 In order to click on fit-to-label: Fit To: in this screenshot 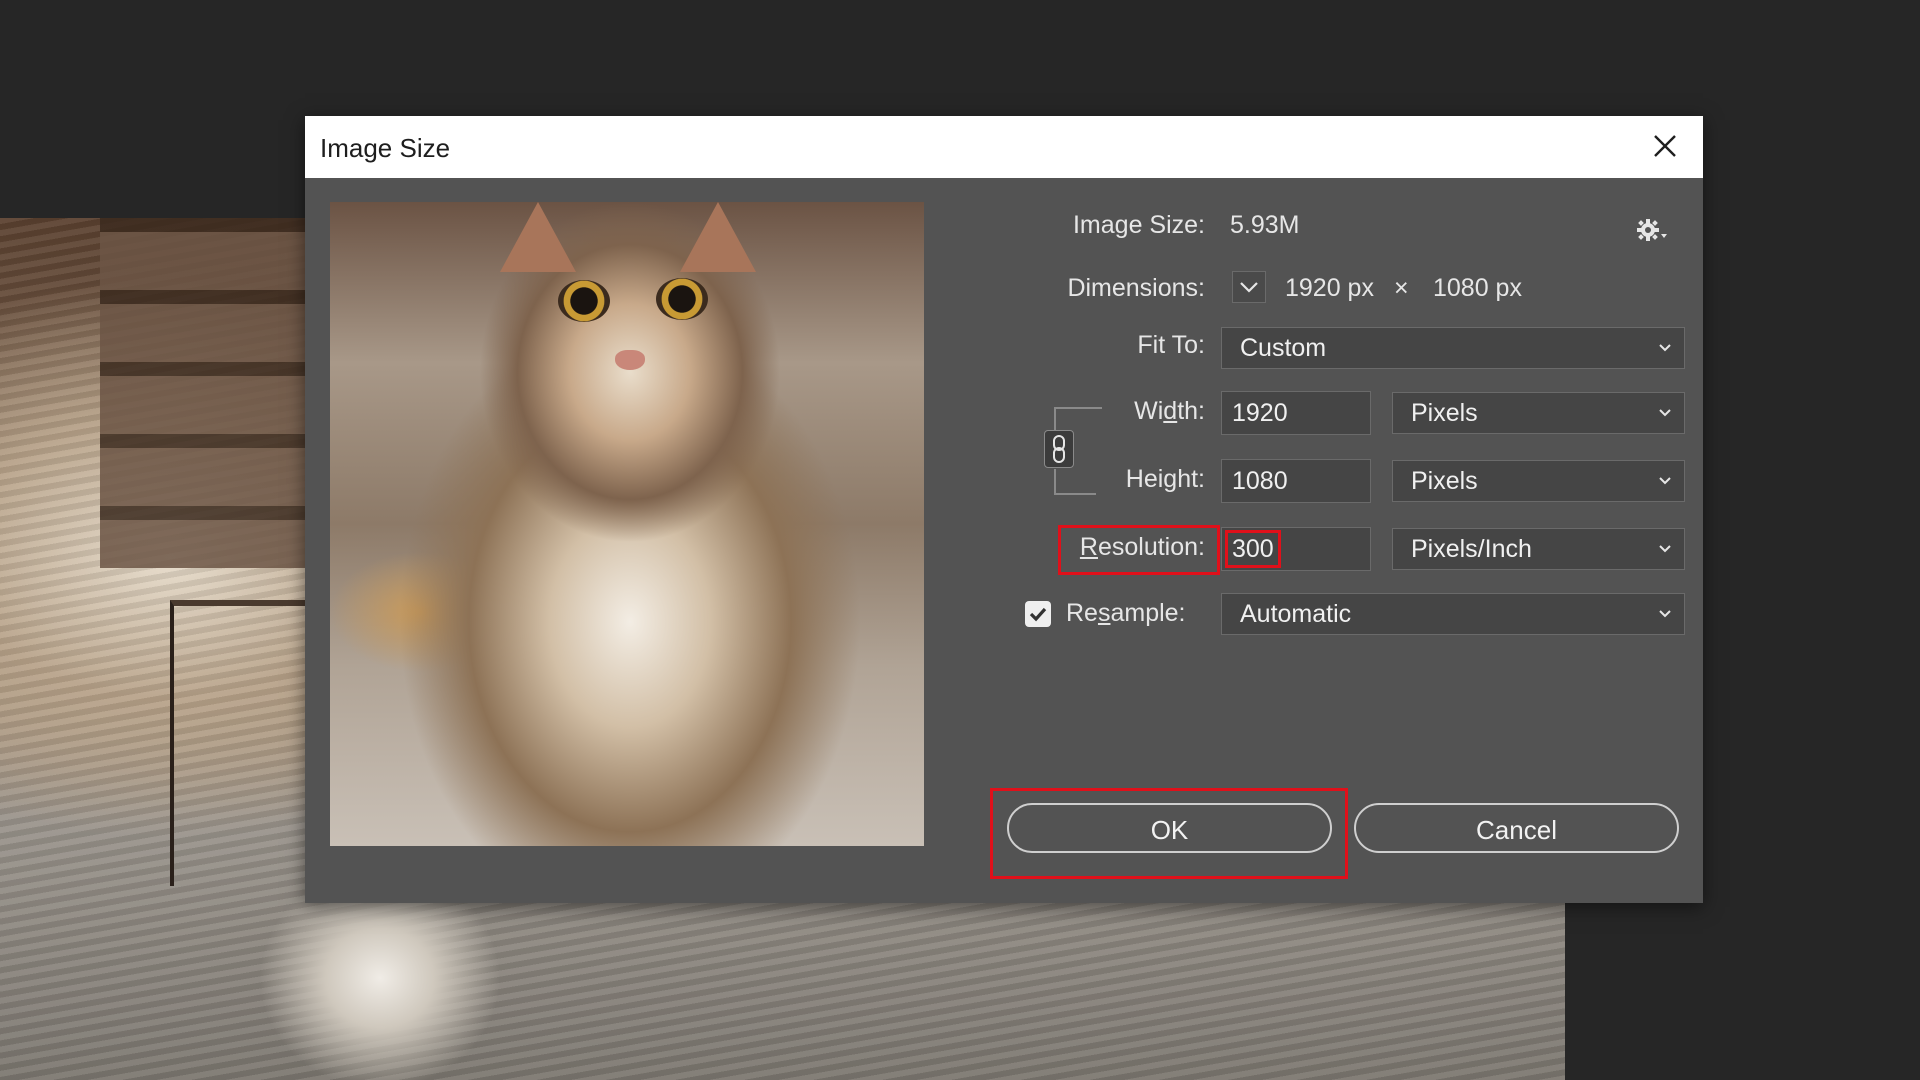, I will do `click(1171, 345)`.